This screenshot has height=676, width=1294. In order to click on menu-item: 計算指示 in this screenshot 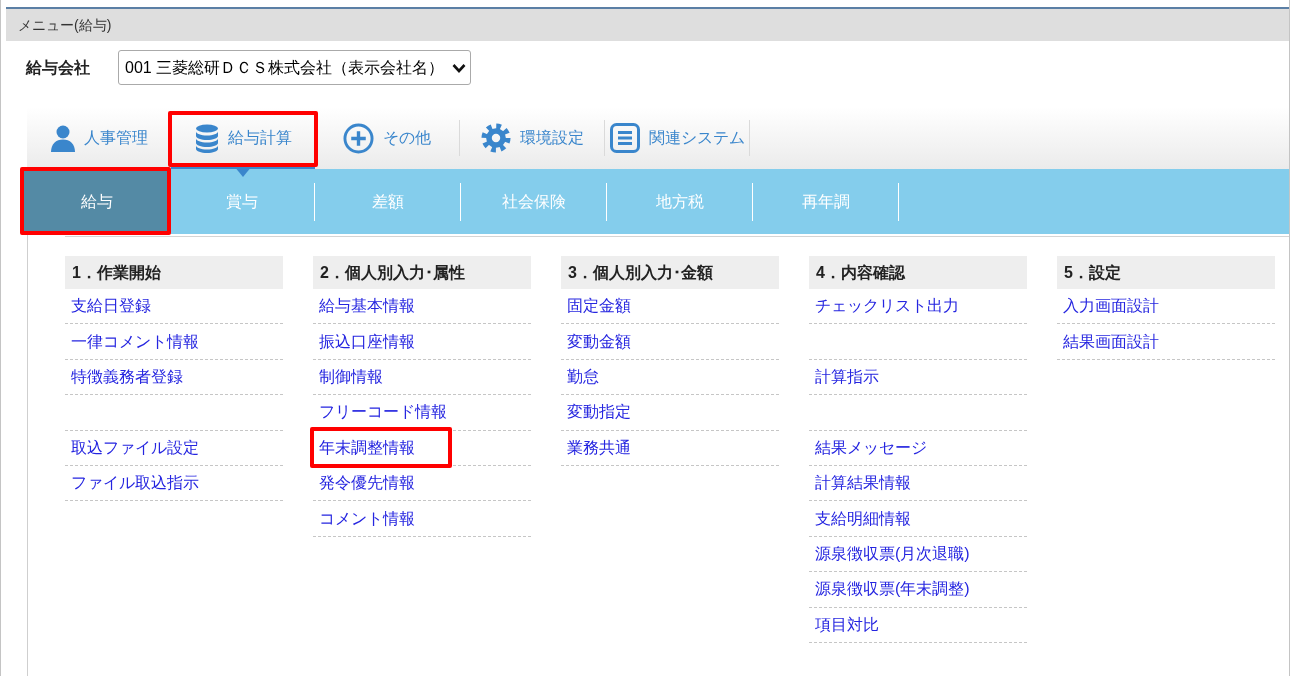, I will do `click(918, 377)`.